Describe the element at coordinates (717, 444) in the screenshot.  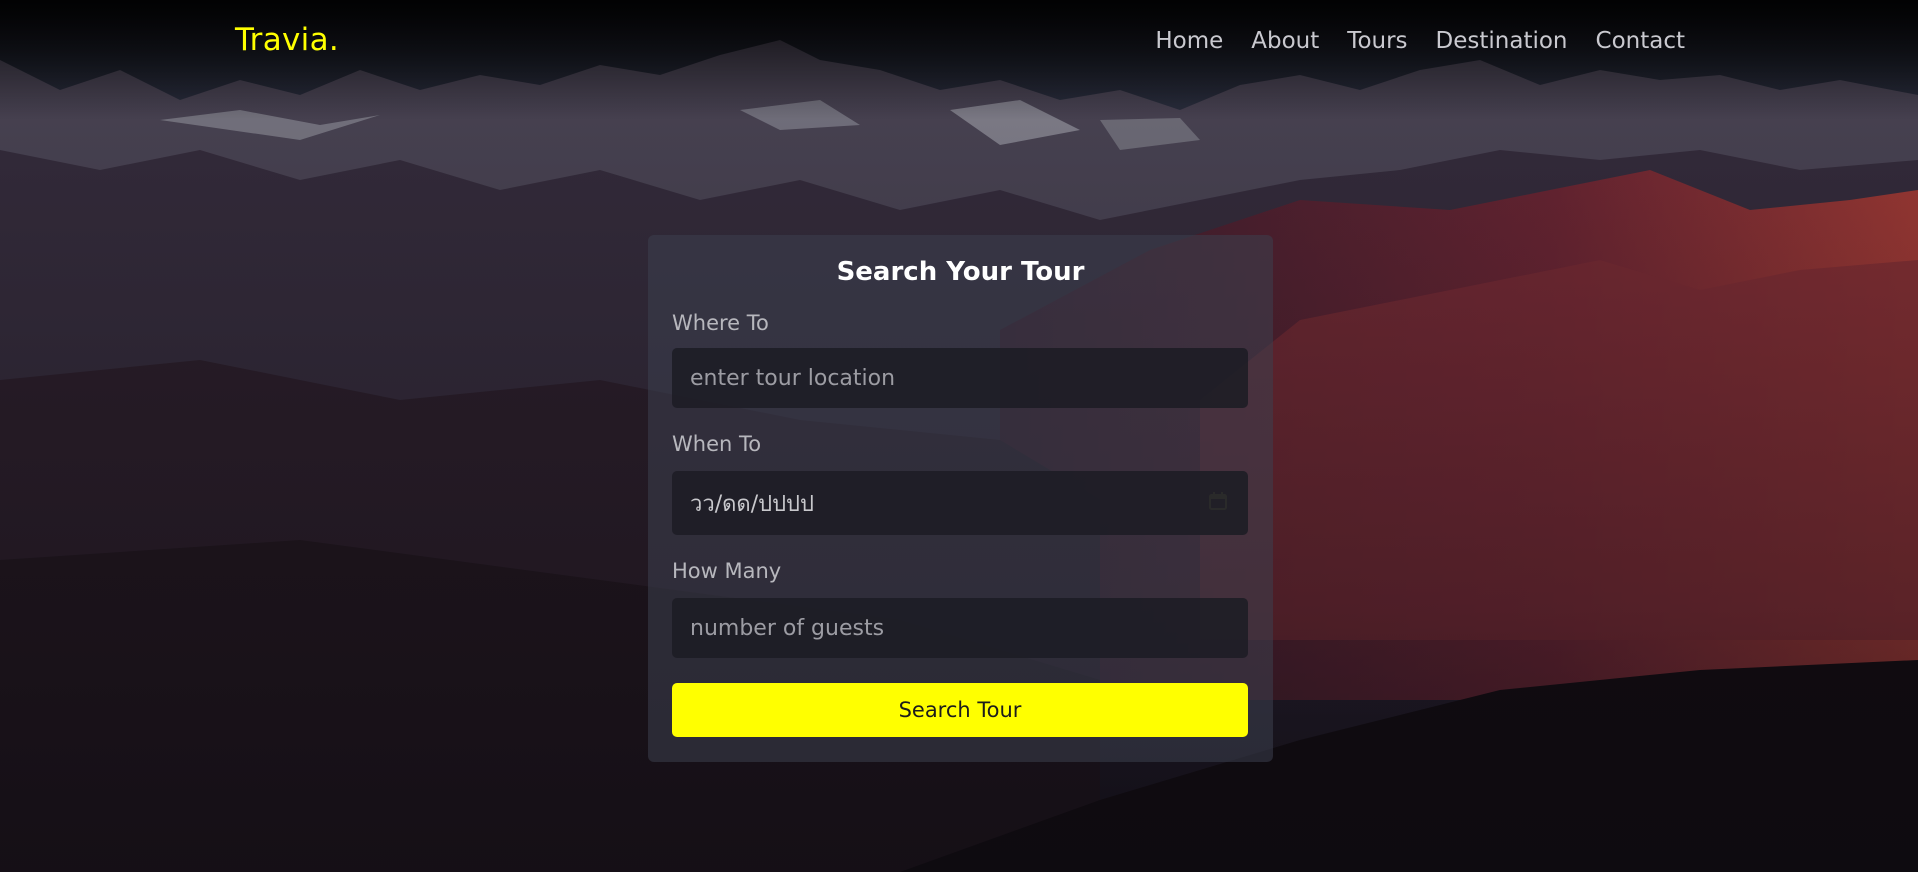
I see `when-to-label: When To` at that location.